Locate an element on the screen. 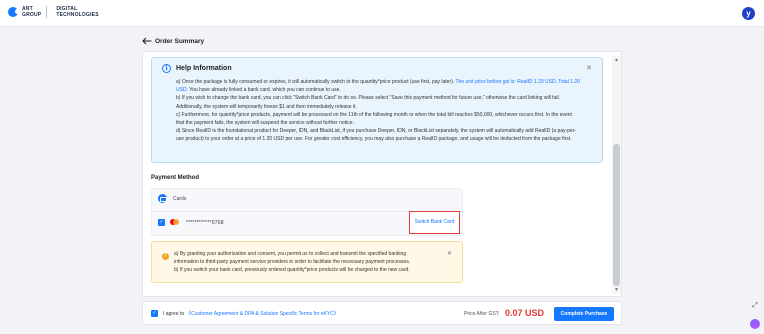 The image size is (764, 334). scroll-down-icon: ▼ is located at coordinates (616, 290).